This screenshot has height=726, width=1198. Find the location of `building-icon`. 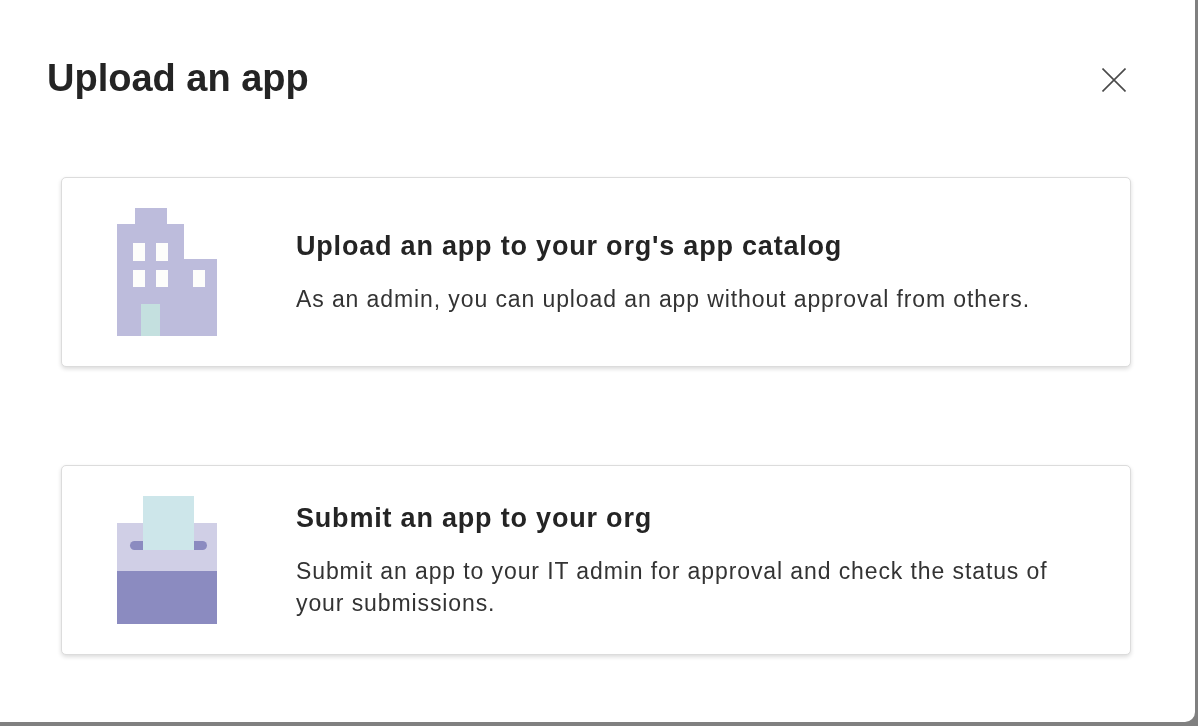

building-icon is located at coordinates (167, 272).